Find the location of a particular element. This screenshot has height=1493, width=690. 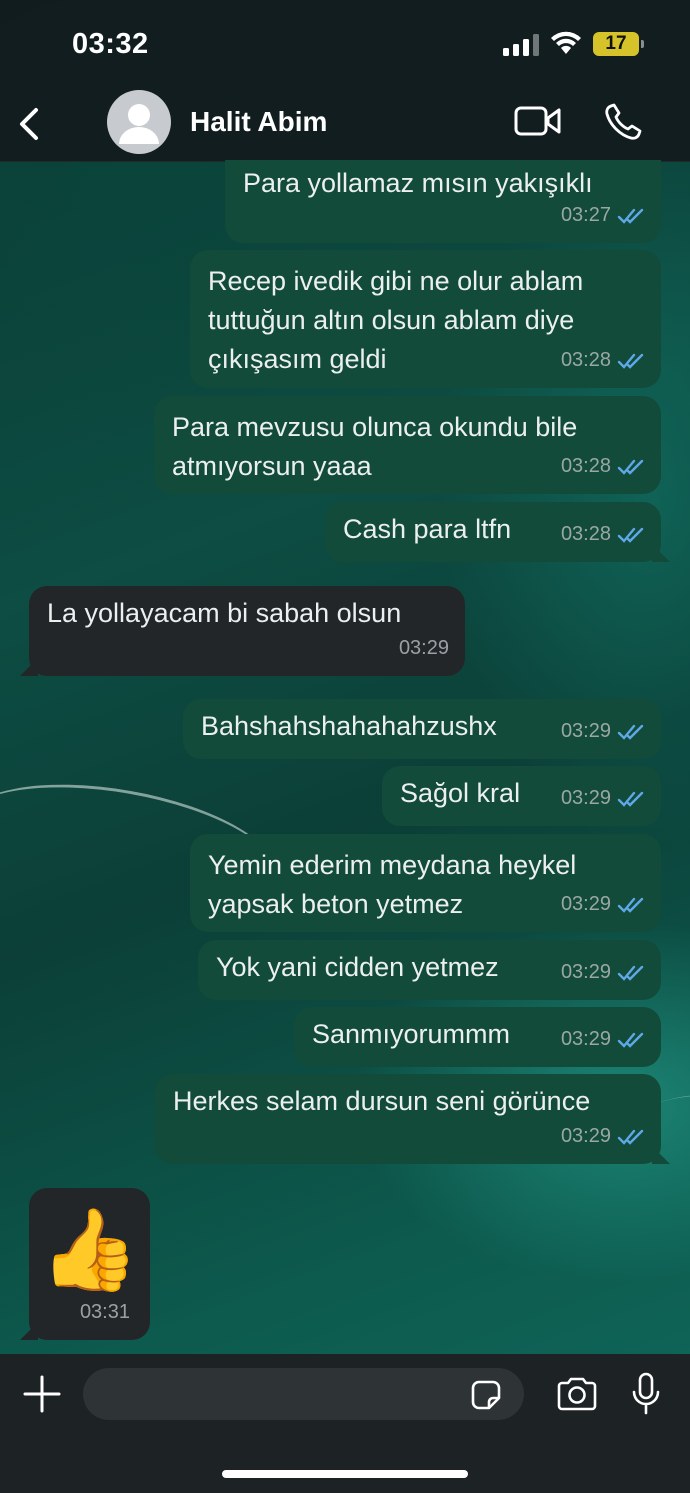

message-input-bar is located at coordinates (345, 1423).